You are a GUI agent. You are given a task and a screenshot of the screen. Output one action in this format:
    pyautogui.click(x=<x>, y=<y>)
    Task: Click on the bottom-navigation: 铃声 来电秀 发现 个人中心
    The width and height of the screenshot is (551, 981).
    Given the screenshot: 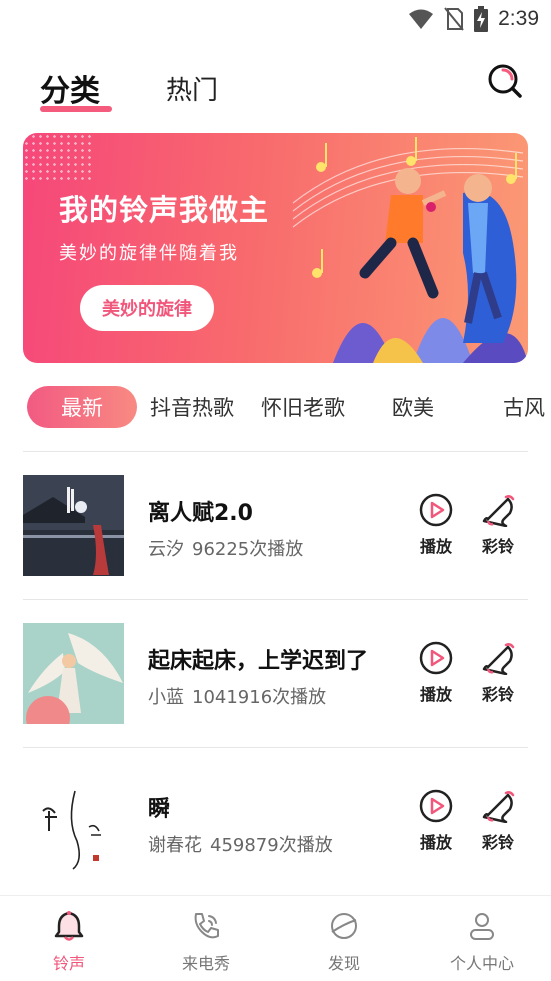 What is the action you would take?
    pyautogui.click(x=275, y=938)
    